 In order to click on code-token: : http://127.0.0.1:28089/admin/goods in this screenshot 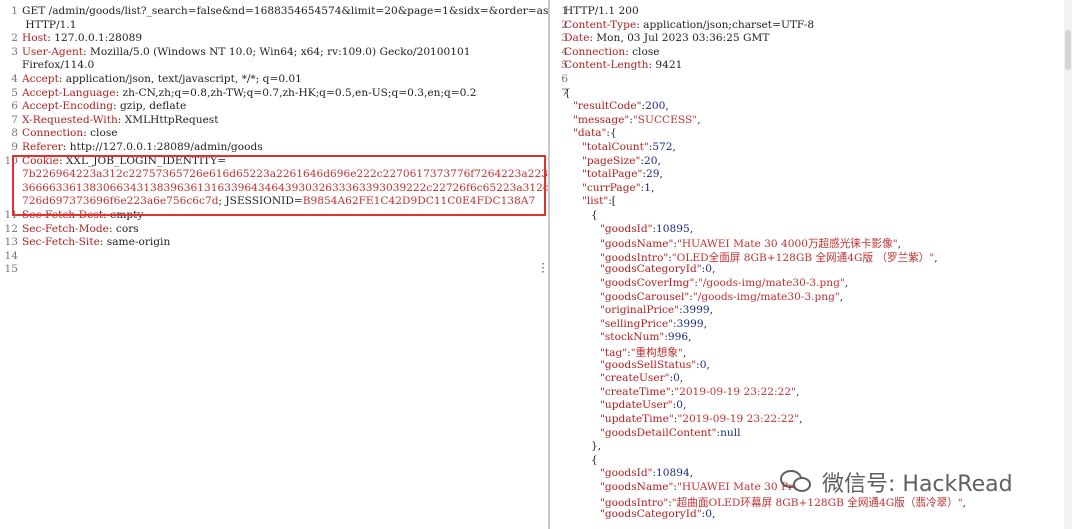, I will do `click(162, 147)`.